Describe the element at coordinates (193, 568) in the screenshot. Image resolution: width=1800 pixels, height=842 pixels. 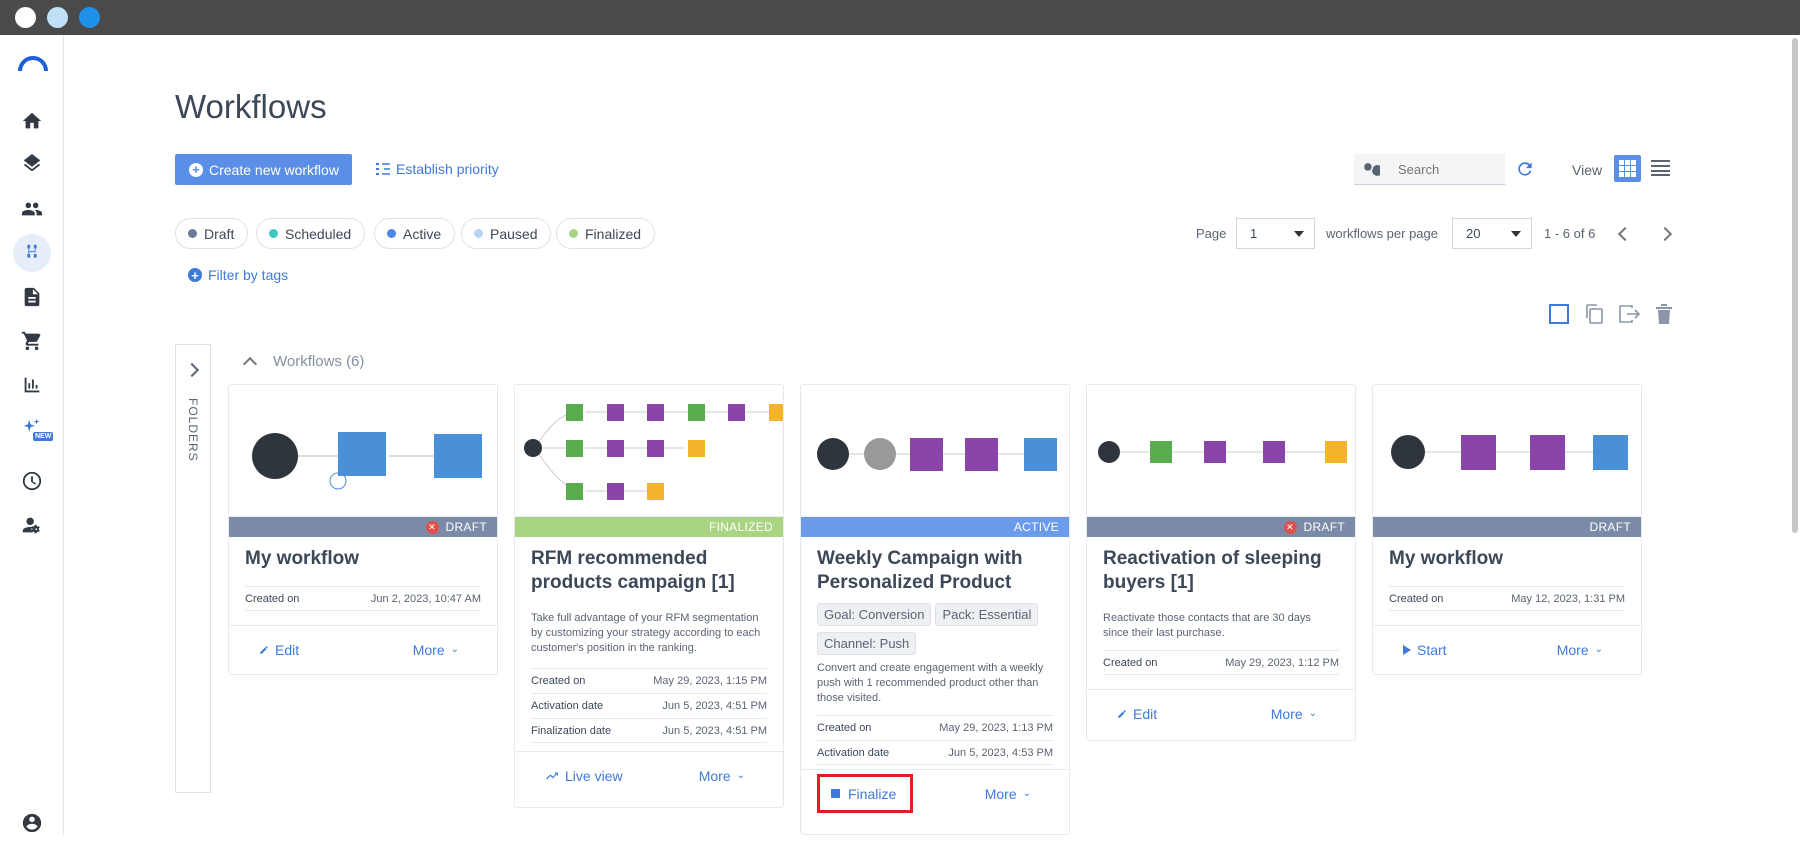
I see `folders-panel: FOLDERS` at that location.